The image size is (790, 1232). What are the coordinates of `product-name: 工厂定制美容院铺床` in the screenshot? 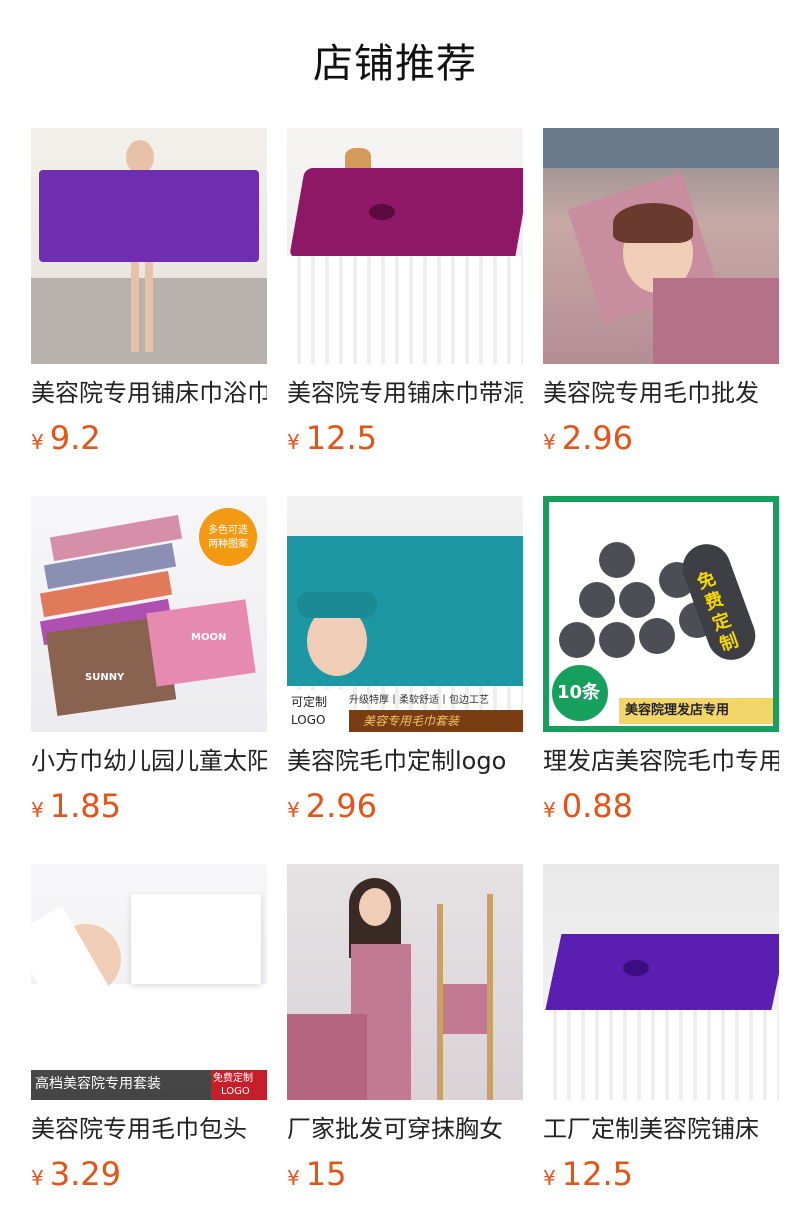 It's located at (661, 1129).